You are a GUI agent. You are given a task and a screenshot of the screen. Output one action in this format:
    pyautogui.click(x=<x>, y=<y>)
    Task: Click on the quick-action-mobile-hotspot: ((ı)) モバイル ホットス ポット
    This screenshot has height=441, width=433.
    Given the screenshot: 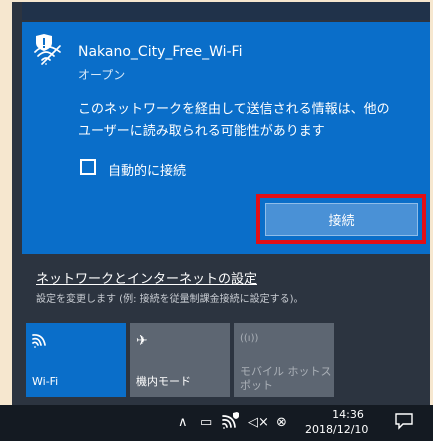 What is the action you would take?
    pyautogui.click(x=284, y=360)
    